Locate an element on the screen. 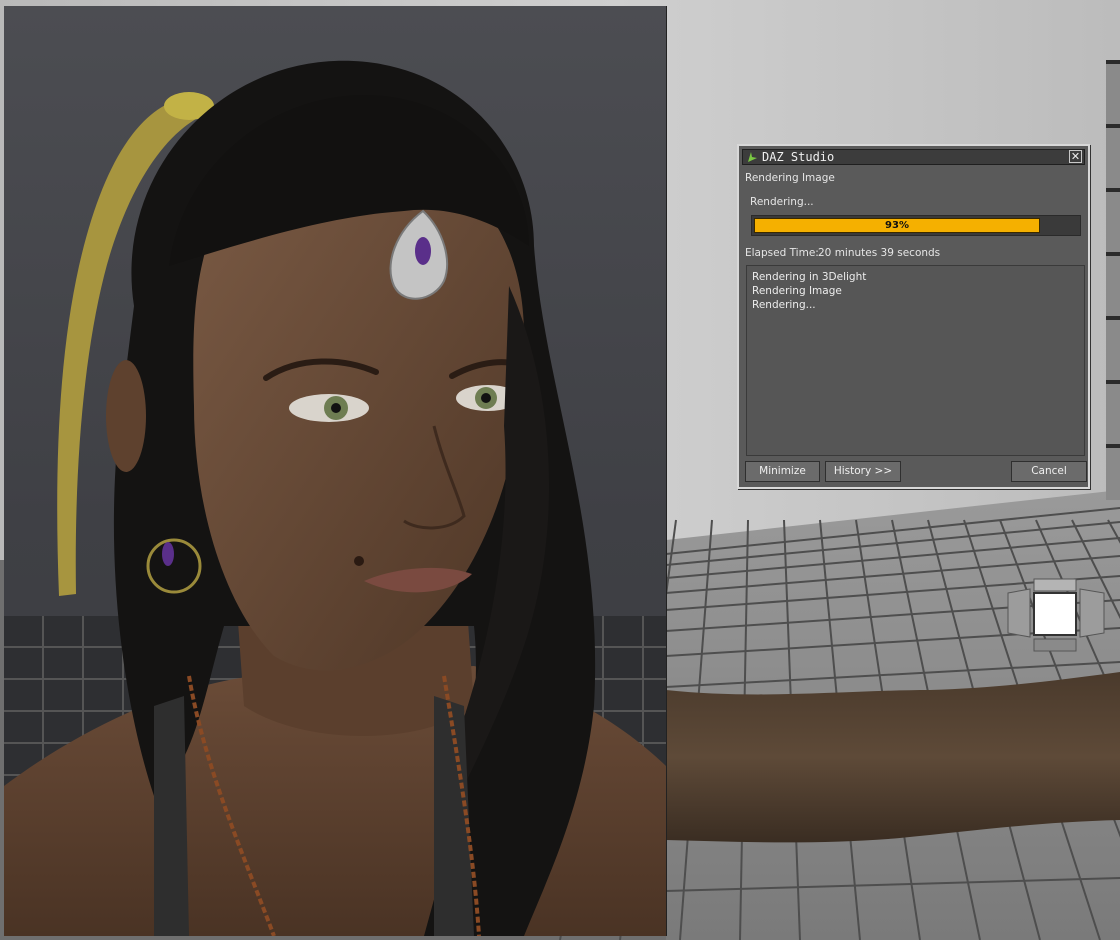 This screenshot has width=1120, height=940. dialog-titlebar: DAZ Studio ✕ is located at coordinates (913, 157).